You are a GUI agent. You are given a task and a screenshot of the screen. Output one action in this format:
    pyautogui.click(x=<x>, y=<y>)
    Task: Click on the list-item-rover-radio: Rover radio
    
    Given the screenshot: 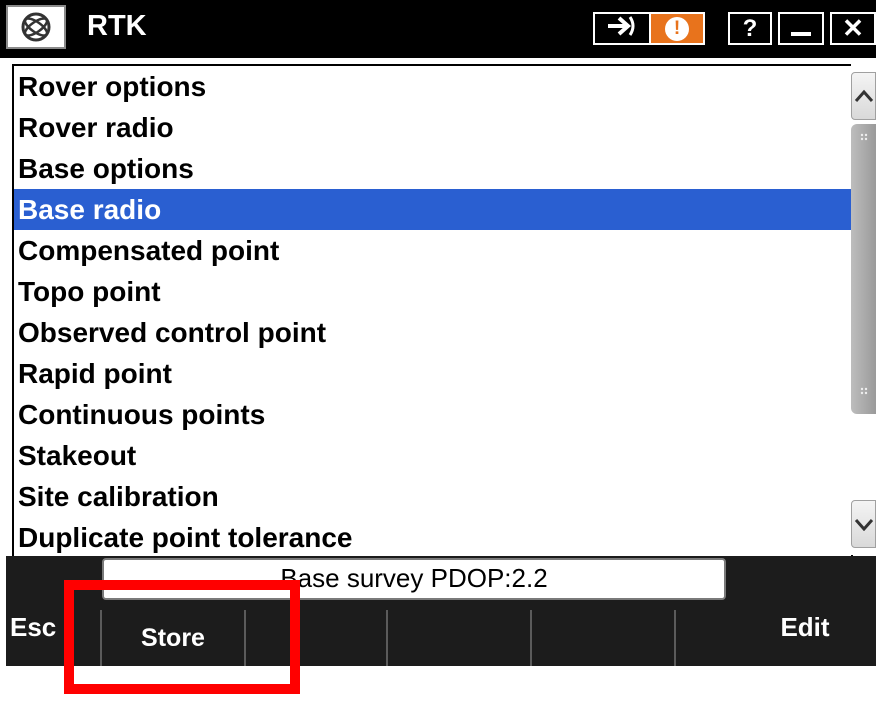 What is the action you would take?
    pyautogui.click(x=432, y=127)
    